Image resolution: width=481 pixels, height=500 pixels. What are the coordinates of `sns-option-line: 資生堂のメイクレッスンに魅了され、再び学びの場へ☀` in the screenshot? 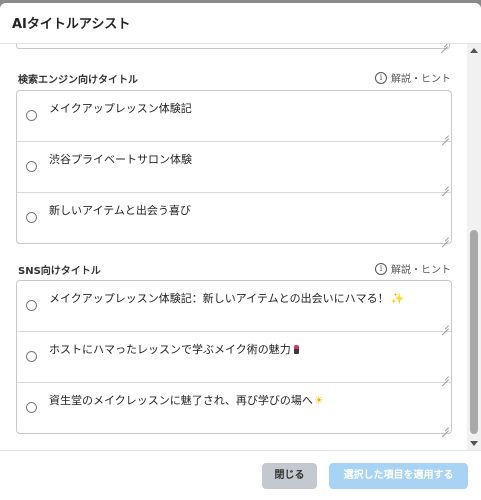 It's located at (186, 400).